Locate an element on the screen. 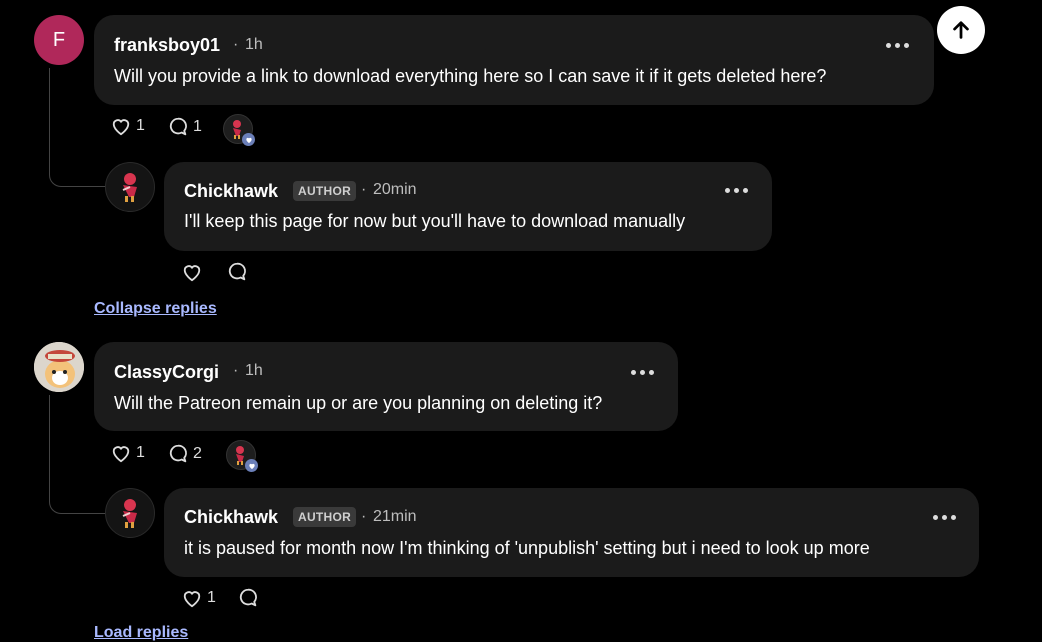 The width and height of the screenshot is (1042, 642). reply-button: 2 is located at coordinates (184, 454).